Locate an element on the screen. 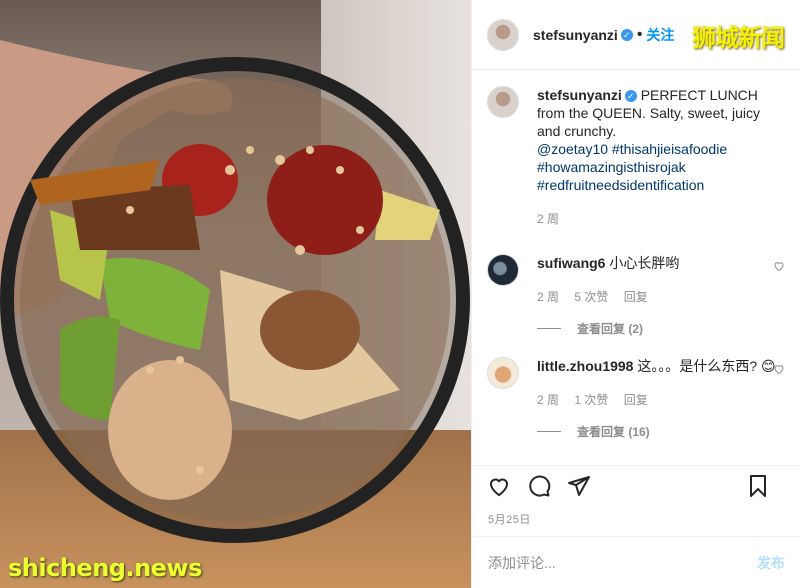 Image resolution: width=800 pixels, height=588 pixels. share-icon is located at coordinates (579, 486).